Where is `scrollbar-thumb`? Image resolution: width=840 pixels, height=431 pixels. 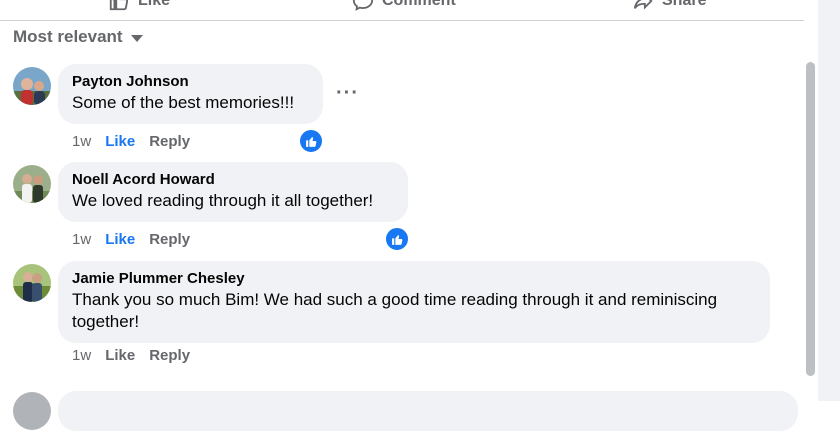
scrollbar-thumb is located at coordinates (810, 219).